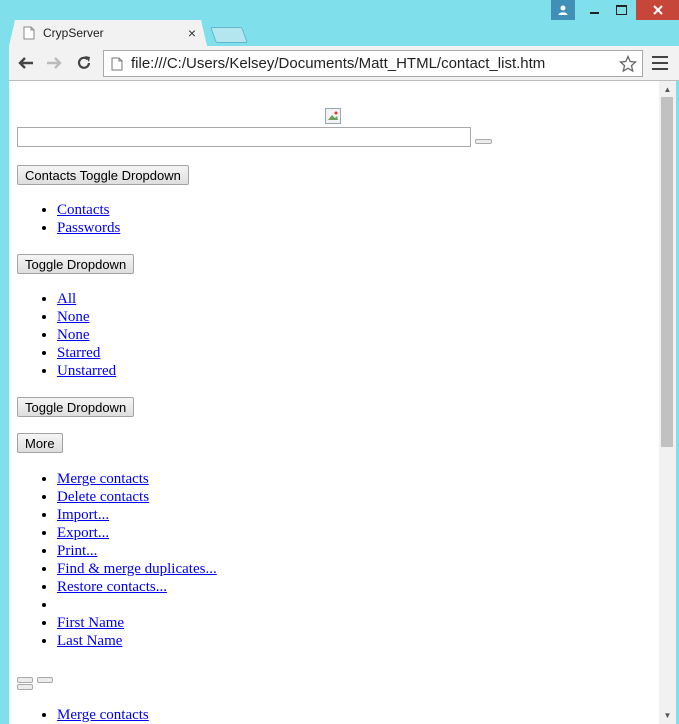 The width and height of the screenshot is (679, 724). I want to click on select-menu: All None None Starred Unstarred, so click(66, 335).